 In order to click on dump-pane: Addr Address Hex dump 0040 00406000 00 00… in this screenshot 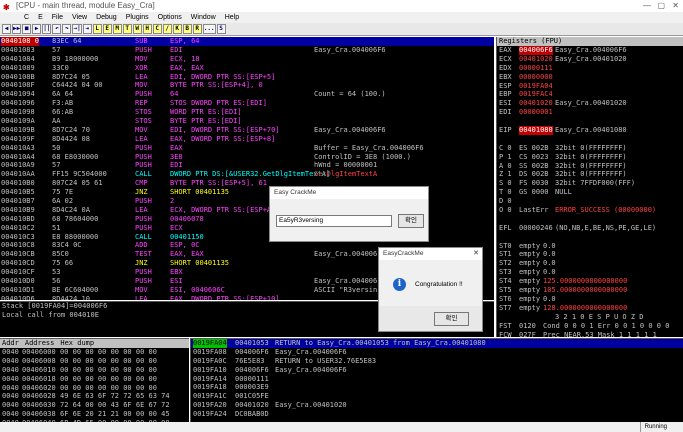, I will do `click(94, 385)`.